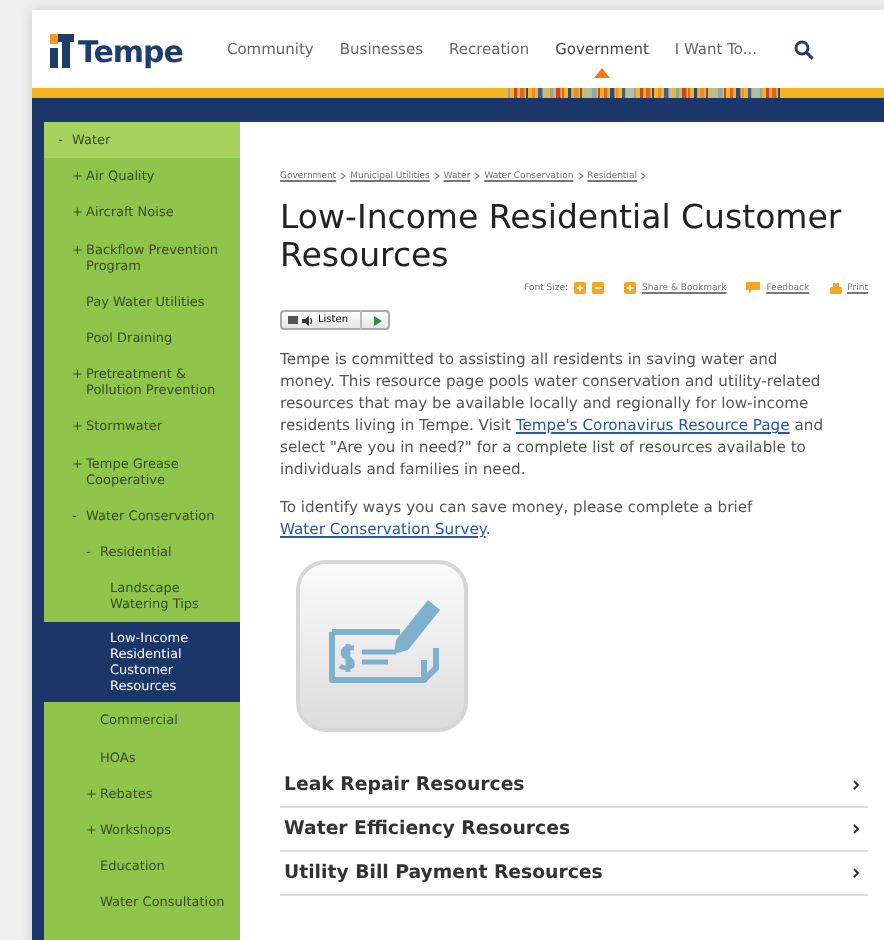  I want to click on pointer-icon, so click(602, 73).